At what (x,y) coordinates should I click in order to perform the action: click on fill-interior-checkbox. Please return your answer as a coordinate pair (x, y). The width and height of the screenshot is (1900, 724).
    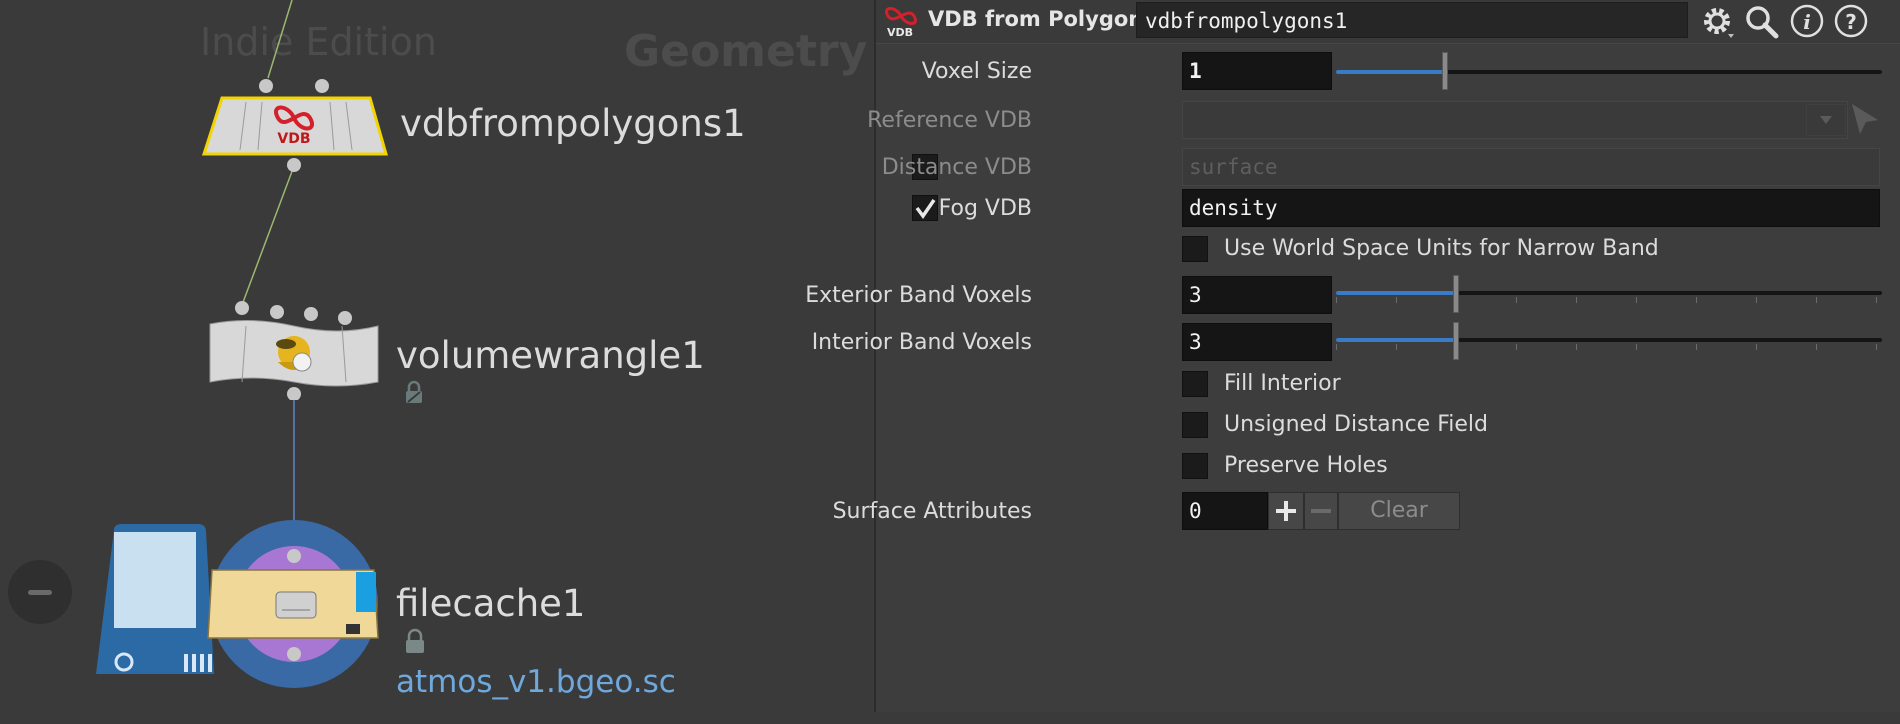
    Looking at the image, I should click on (1195, 384).